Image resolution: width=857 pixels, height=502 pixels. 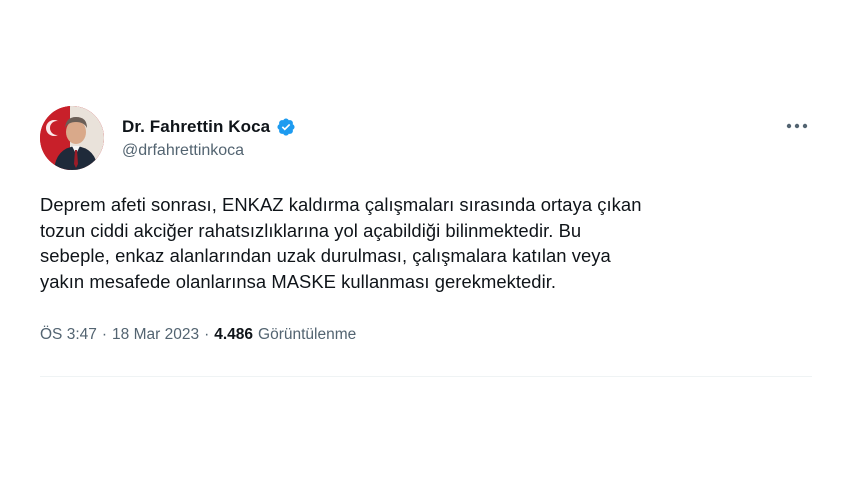 What do you see at coordinates (426, 141) in the screenshot?
I see `tweet-header: Dr. Fahrettin Koca @drfahrettinkoca` at bounding box center [426, 141].